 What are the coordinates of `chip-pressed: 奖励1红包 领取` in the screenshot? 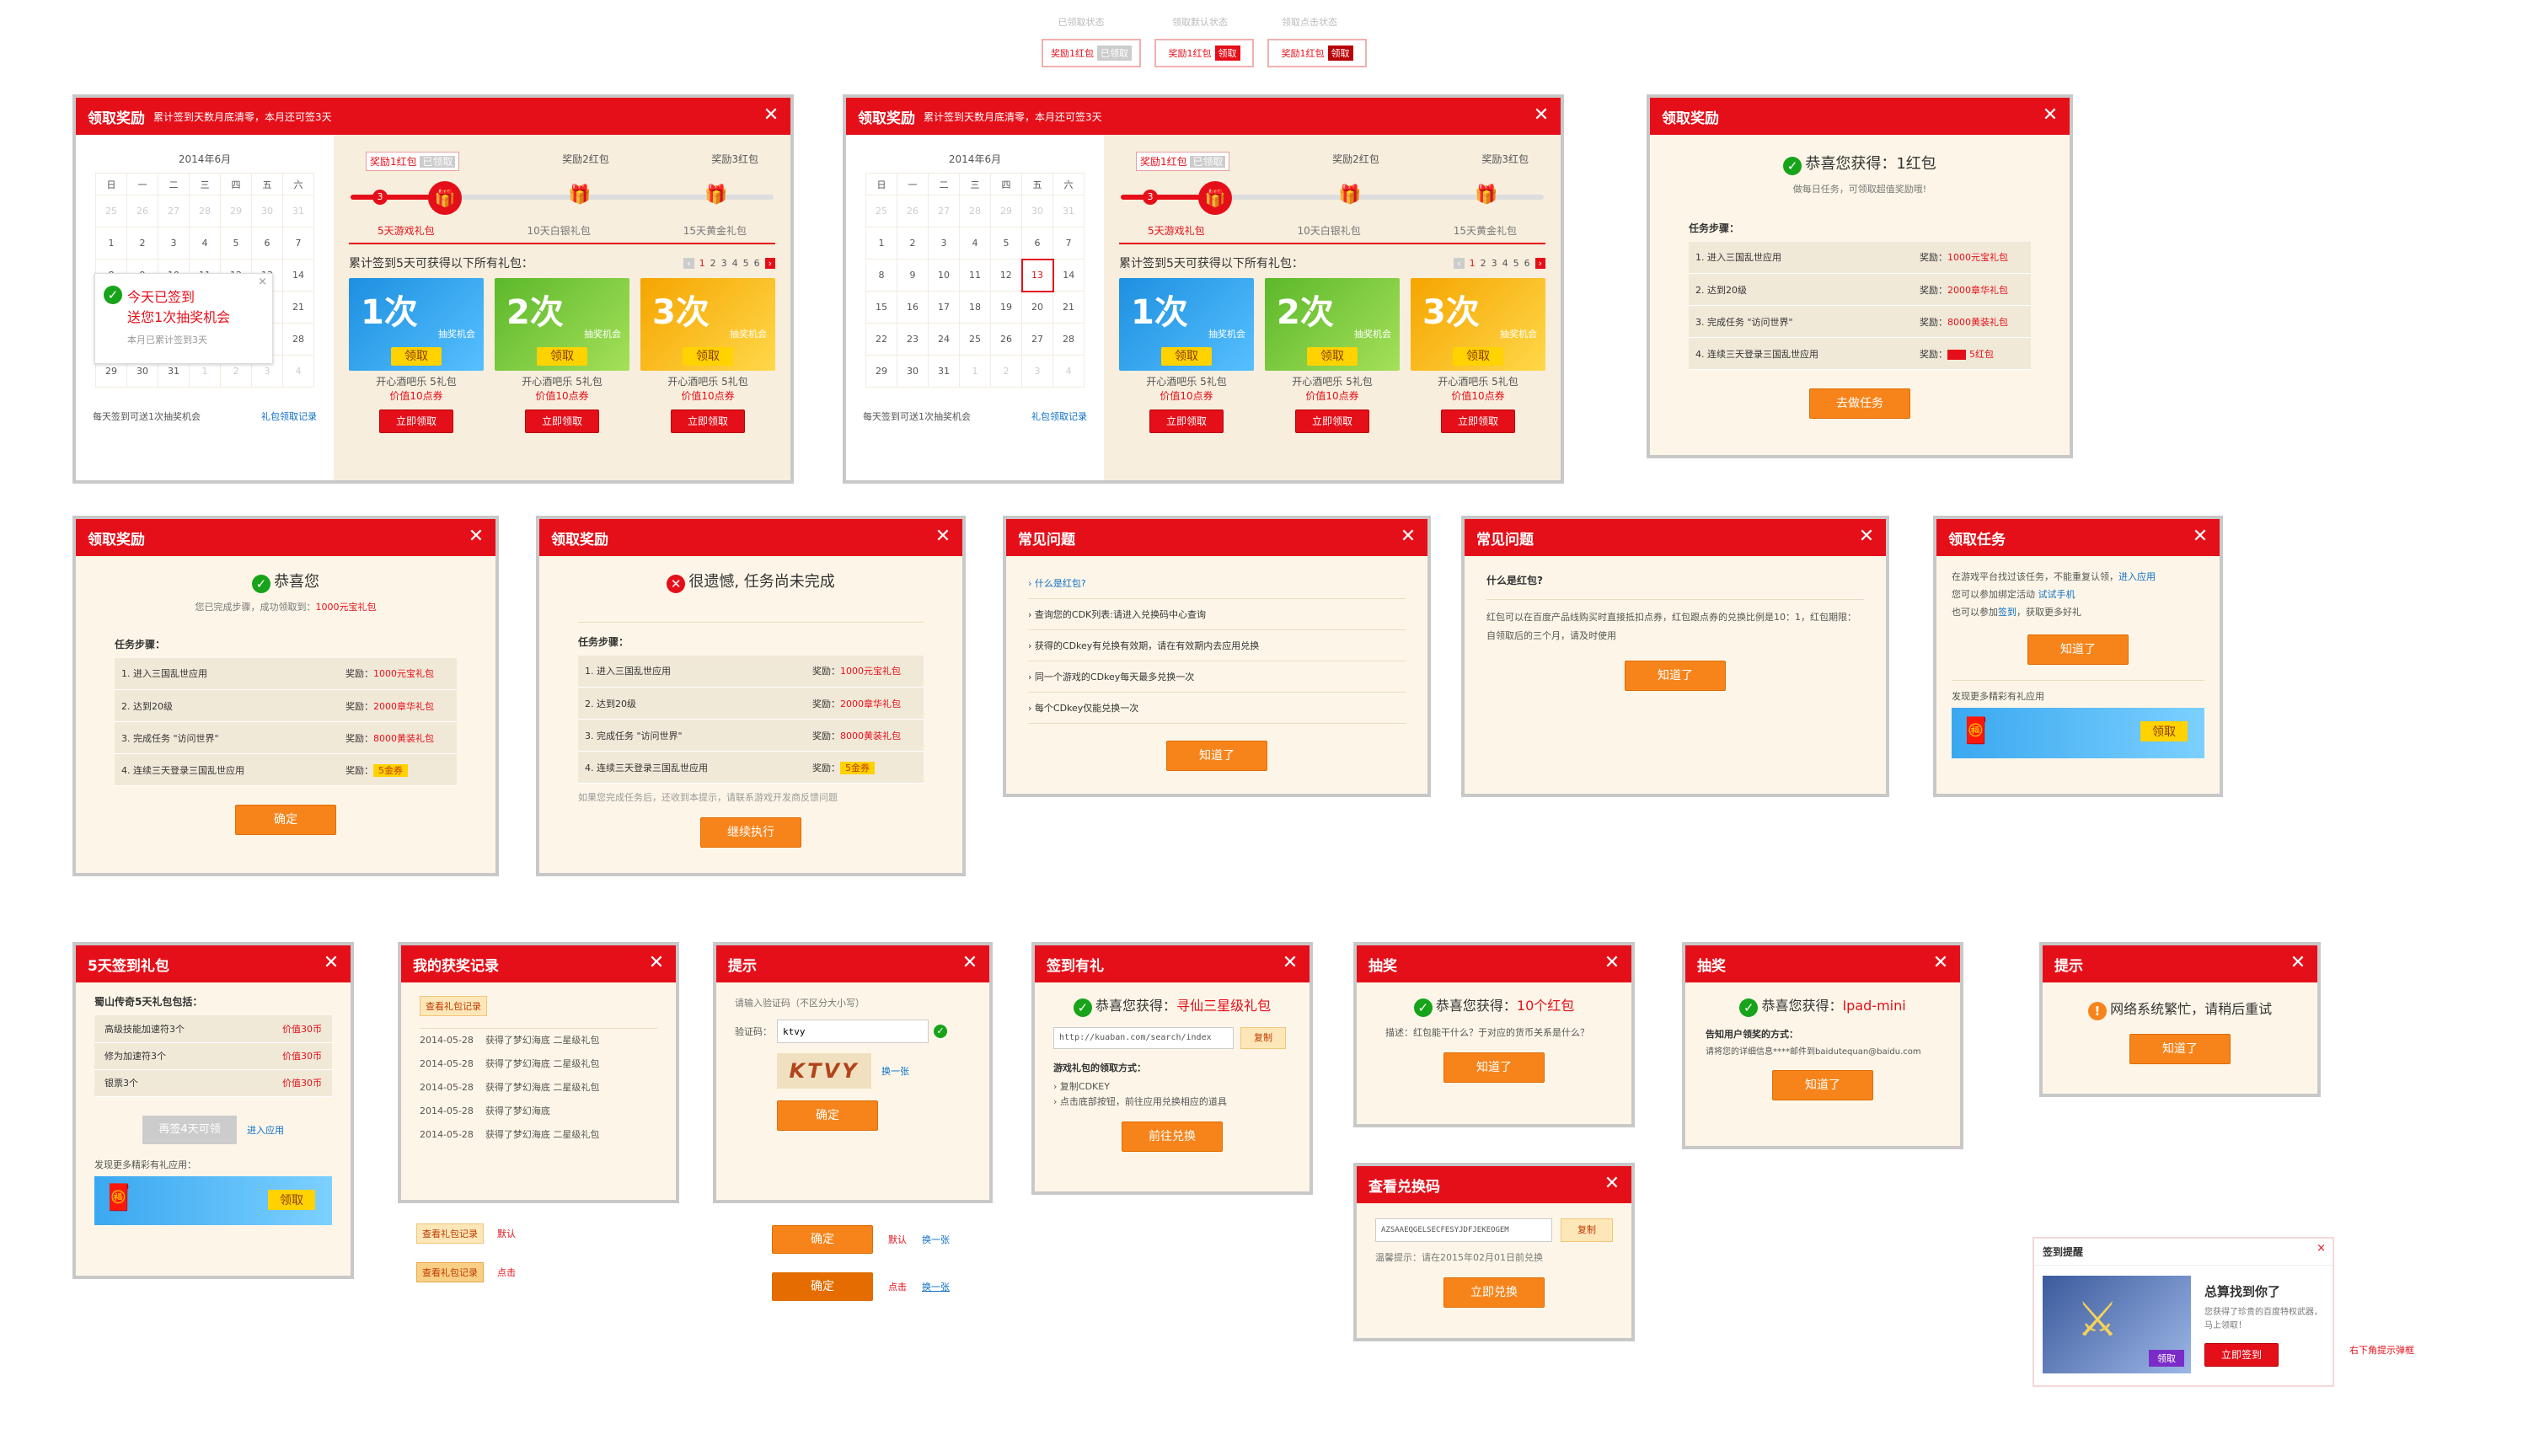 It's located at (1317, 53).